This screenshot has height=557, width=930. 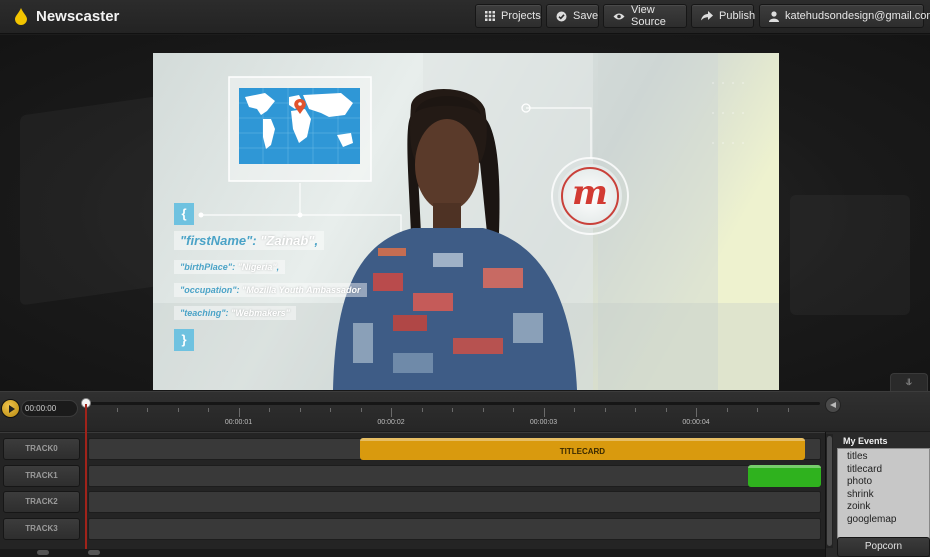 What do you see at coordinates (208, 290) in the screenshot?
I see `json-key: "occupation"` at bounding box center [208, 290].